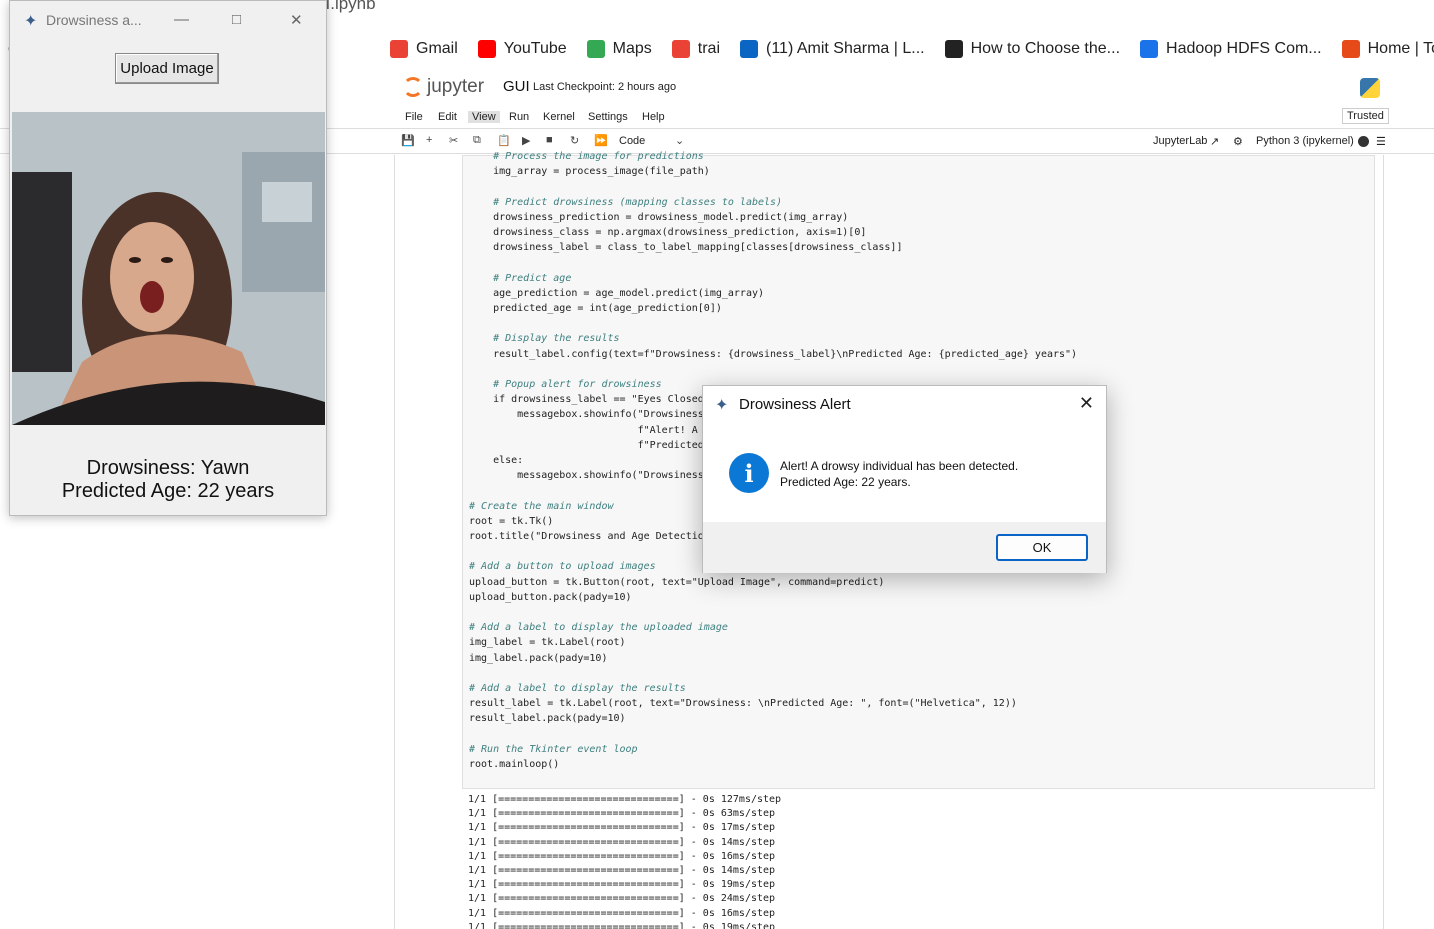 The width and height of the screenshot is (1434, 929). What do you see at coordinates (484, 117) in the screenshot?
I see `menu-view: View` at bounding box center [484, 117].